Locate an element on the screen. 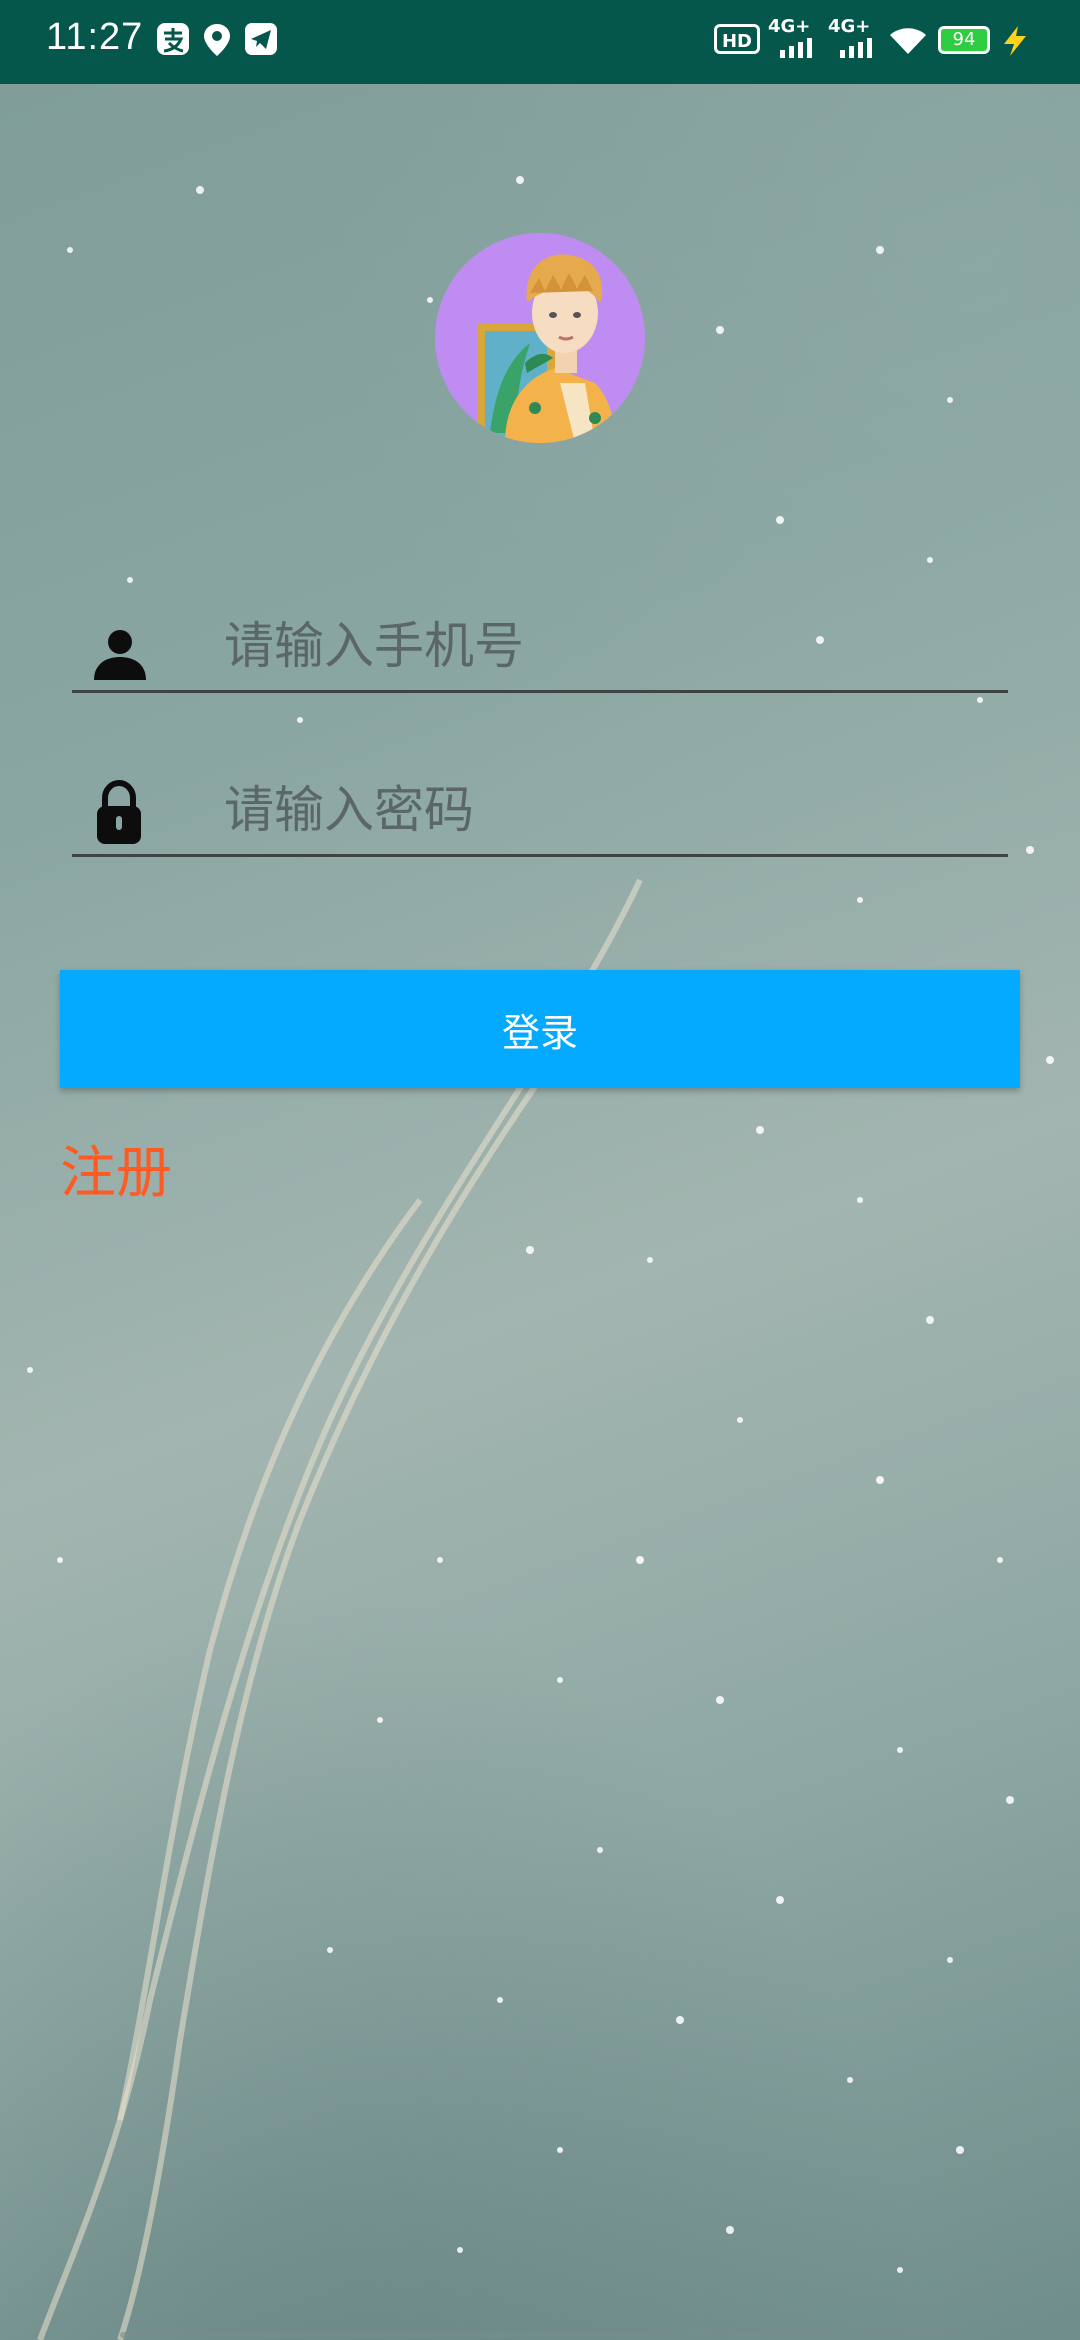 This screenshot has width=1080, height=2340. lock-icon is located at coordinates (119, 812).